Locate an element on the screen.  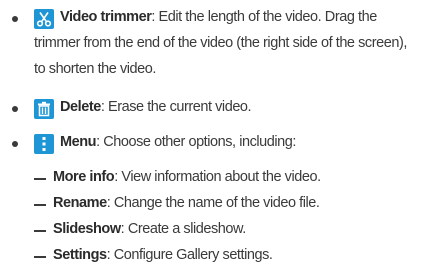
video-trimmer-desc-1: : Edit the length of the video. Drag the is located at coordinates (264, 17).